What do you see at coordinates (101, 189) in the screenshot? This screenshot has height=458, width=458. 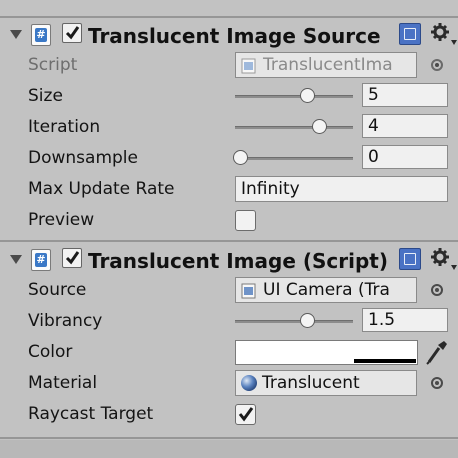 I see `field-label: Max Update Rate` at bounding box center [101, 189].